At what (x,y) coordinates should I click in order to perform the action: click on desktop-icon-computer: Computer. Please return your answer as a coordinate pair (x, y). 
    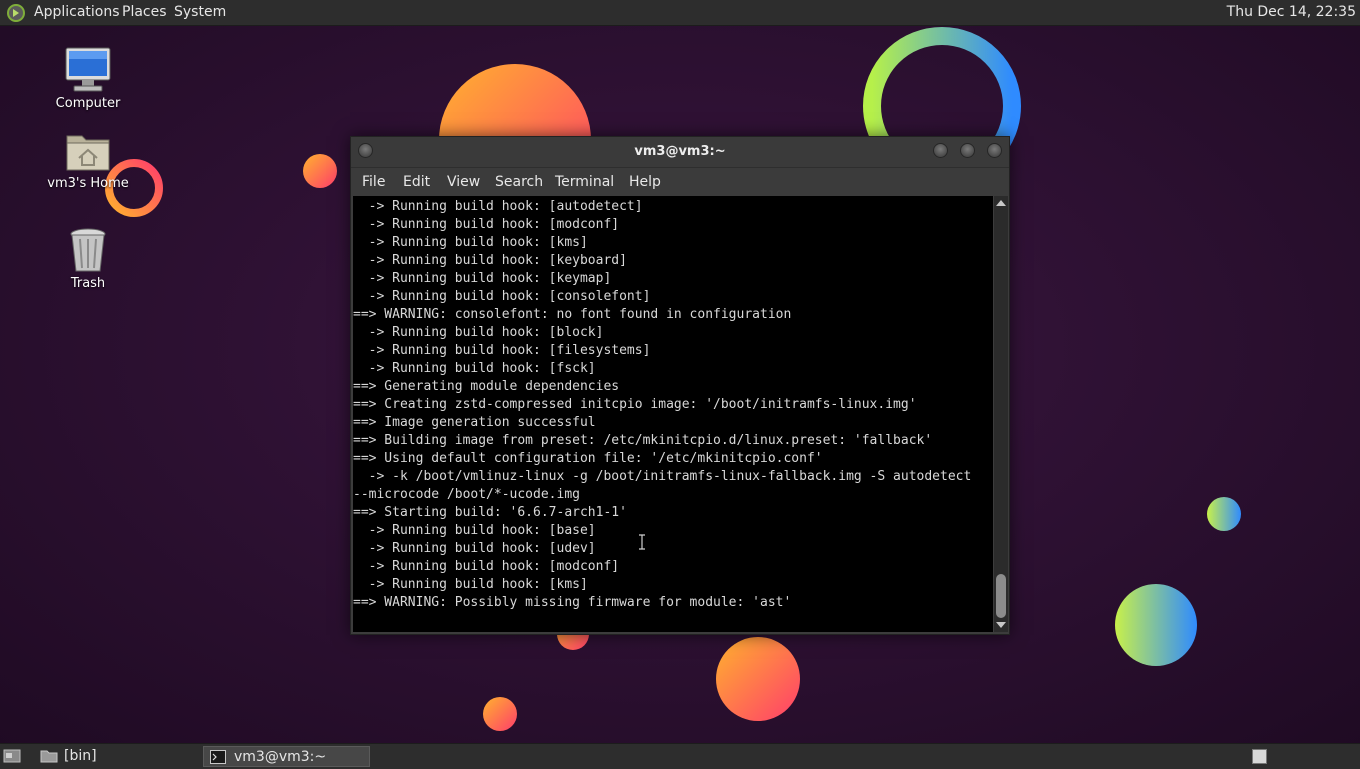
    Looking at the image, I should click on (88, 78).